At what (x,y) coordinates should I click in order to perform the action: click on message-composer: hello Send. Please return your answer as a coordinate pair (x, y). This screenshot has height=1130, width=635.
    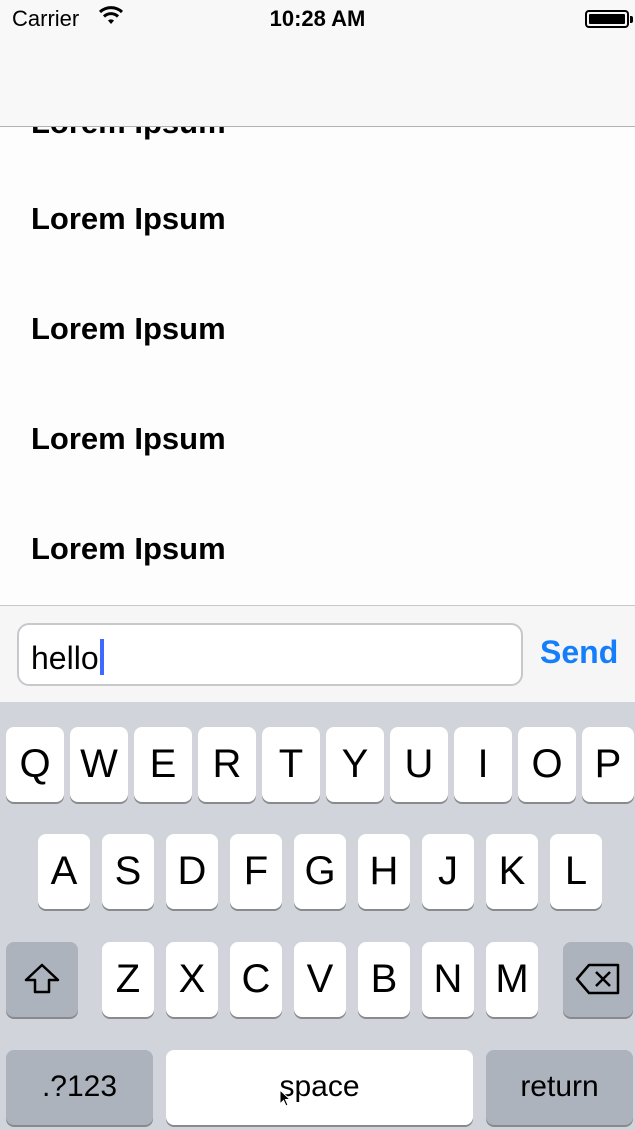
    Looking at the image, I should click on (317, 654).